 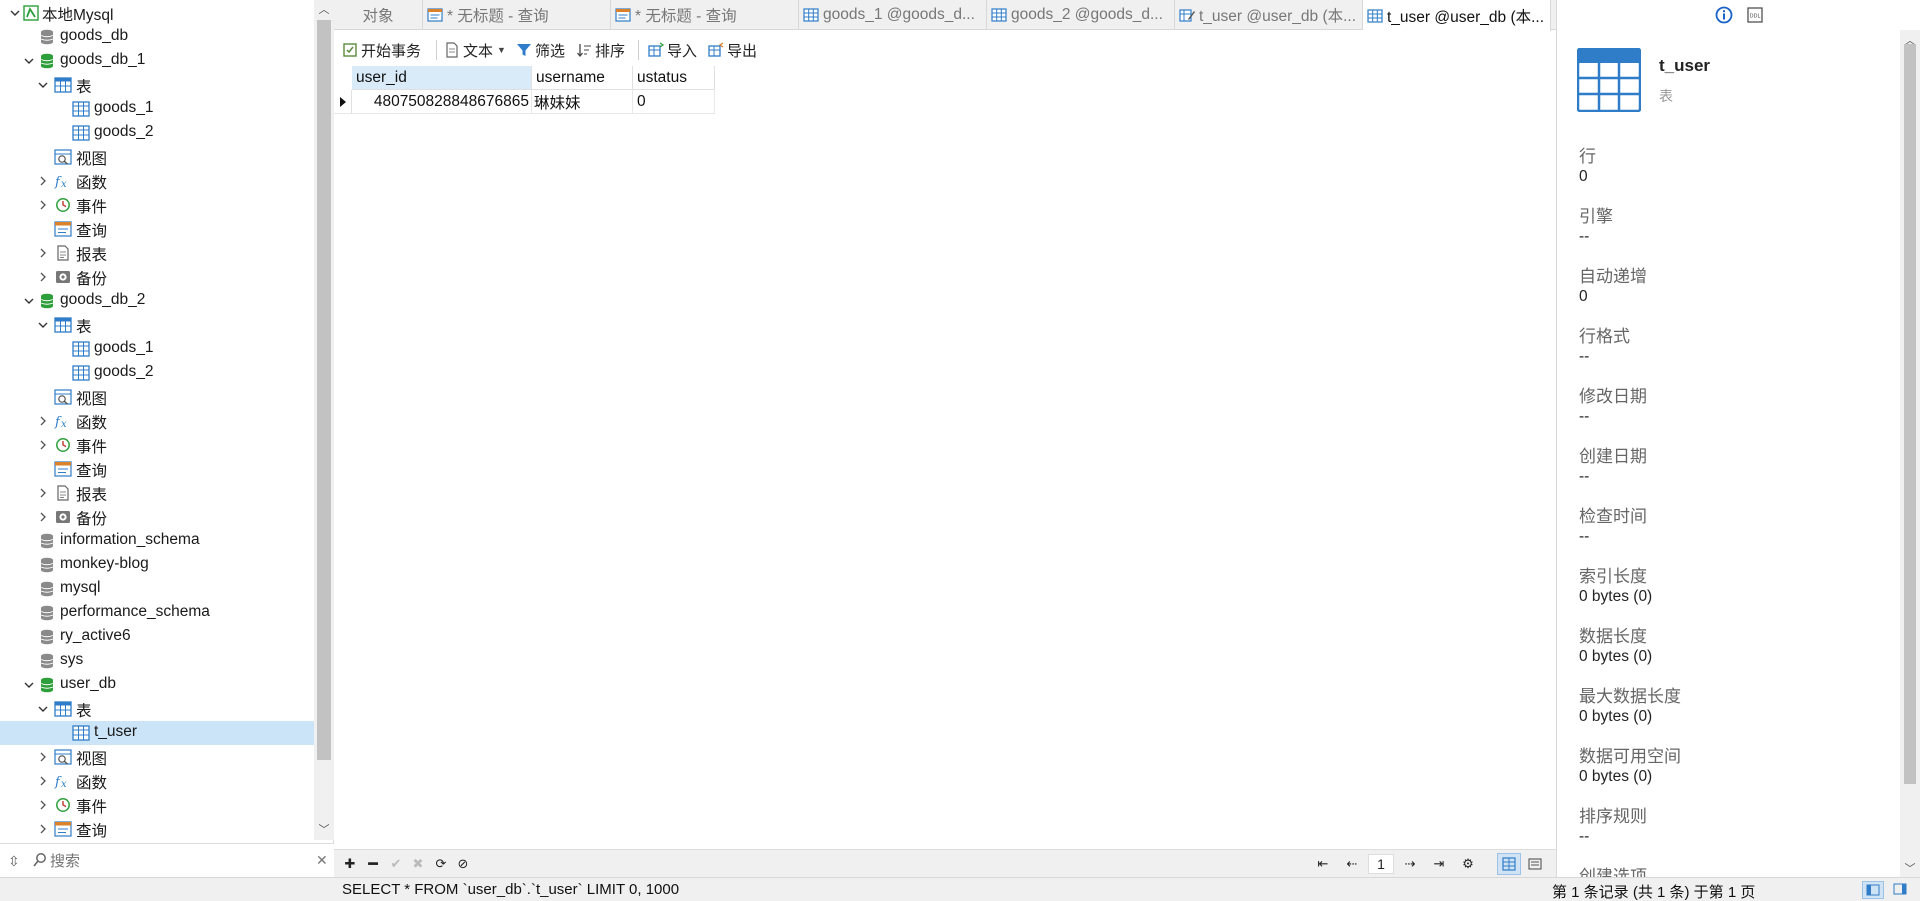 I want to click on tree-node: goods_db_1, so click(x=157, y=61).